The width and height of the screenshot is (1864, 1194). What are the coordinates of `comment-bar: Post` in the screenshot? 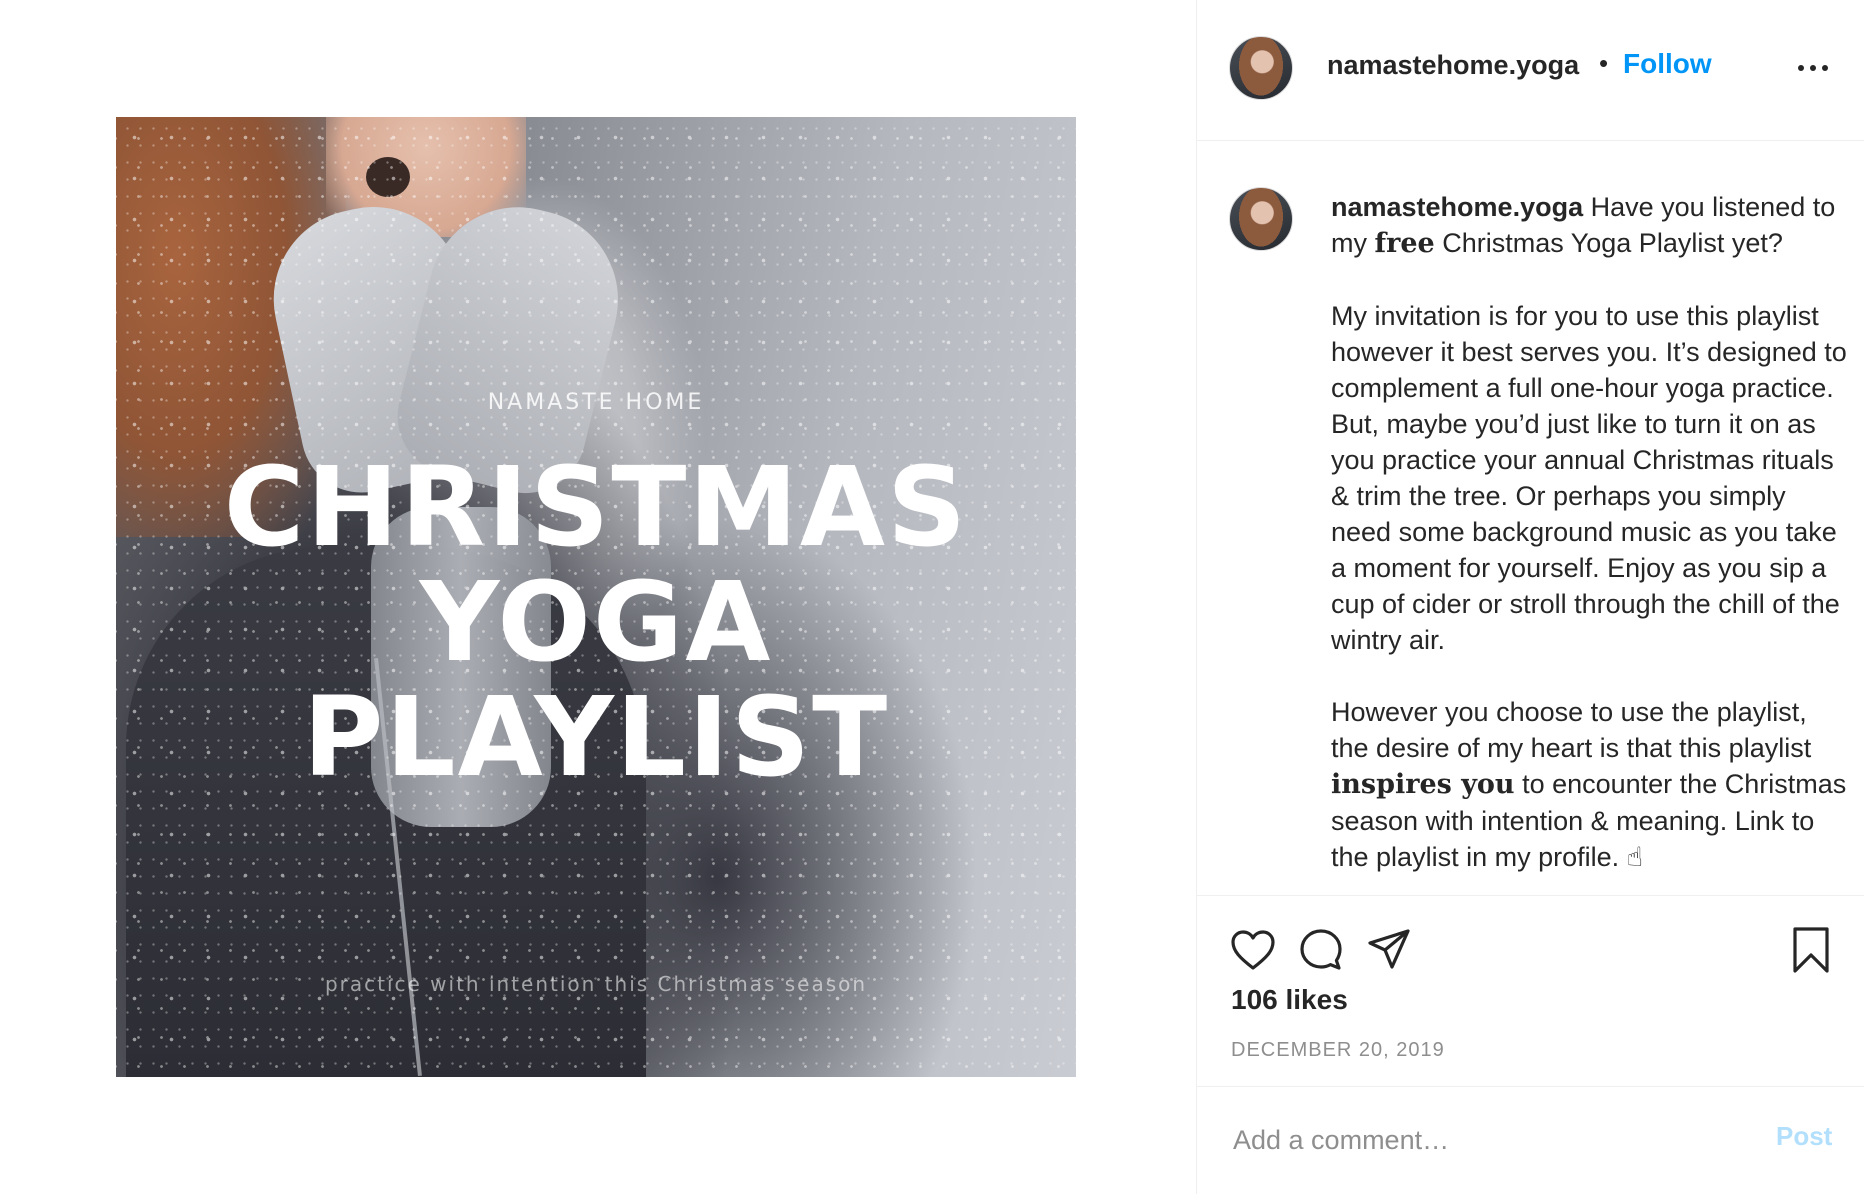 It's located at (1530, 1140).